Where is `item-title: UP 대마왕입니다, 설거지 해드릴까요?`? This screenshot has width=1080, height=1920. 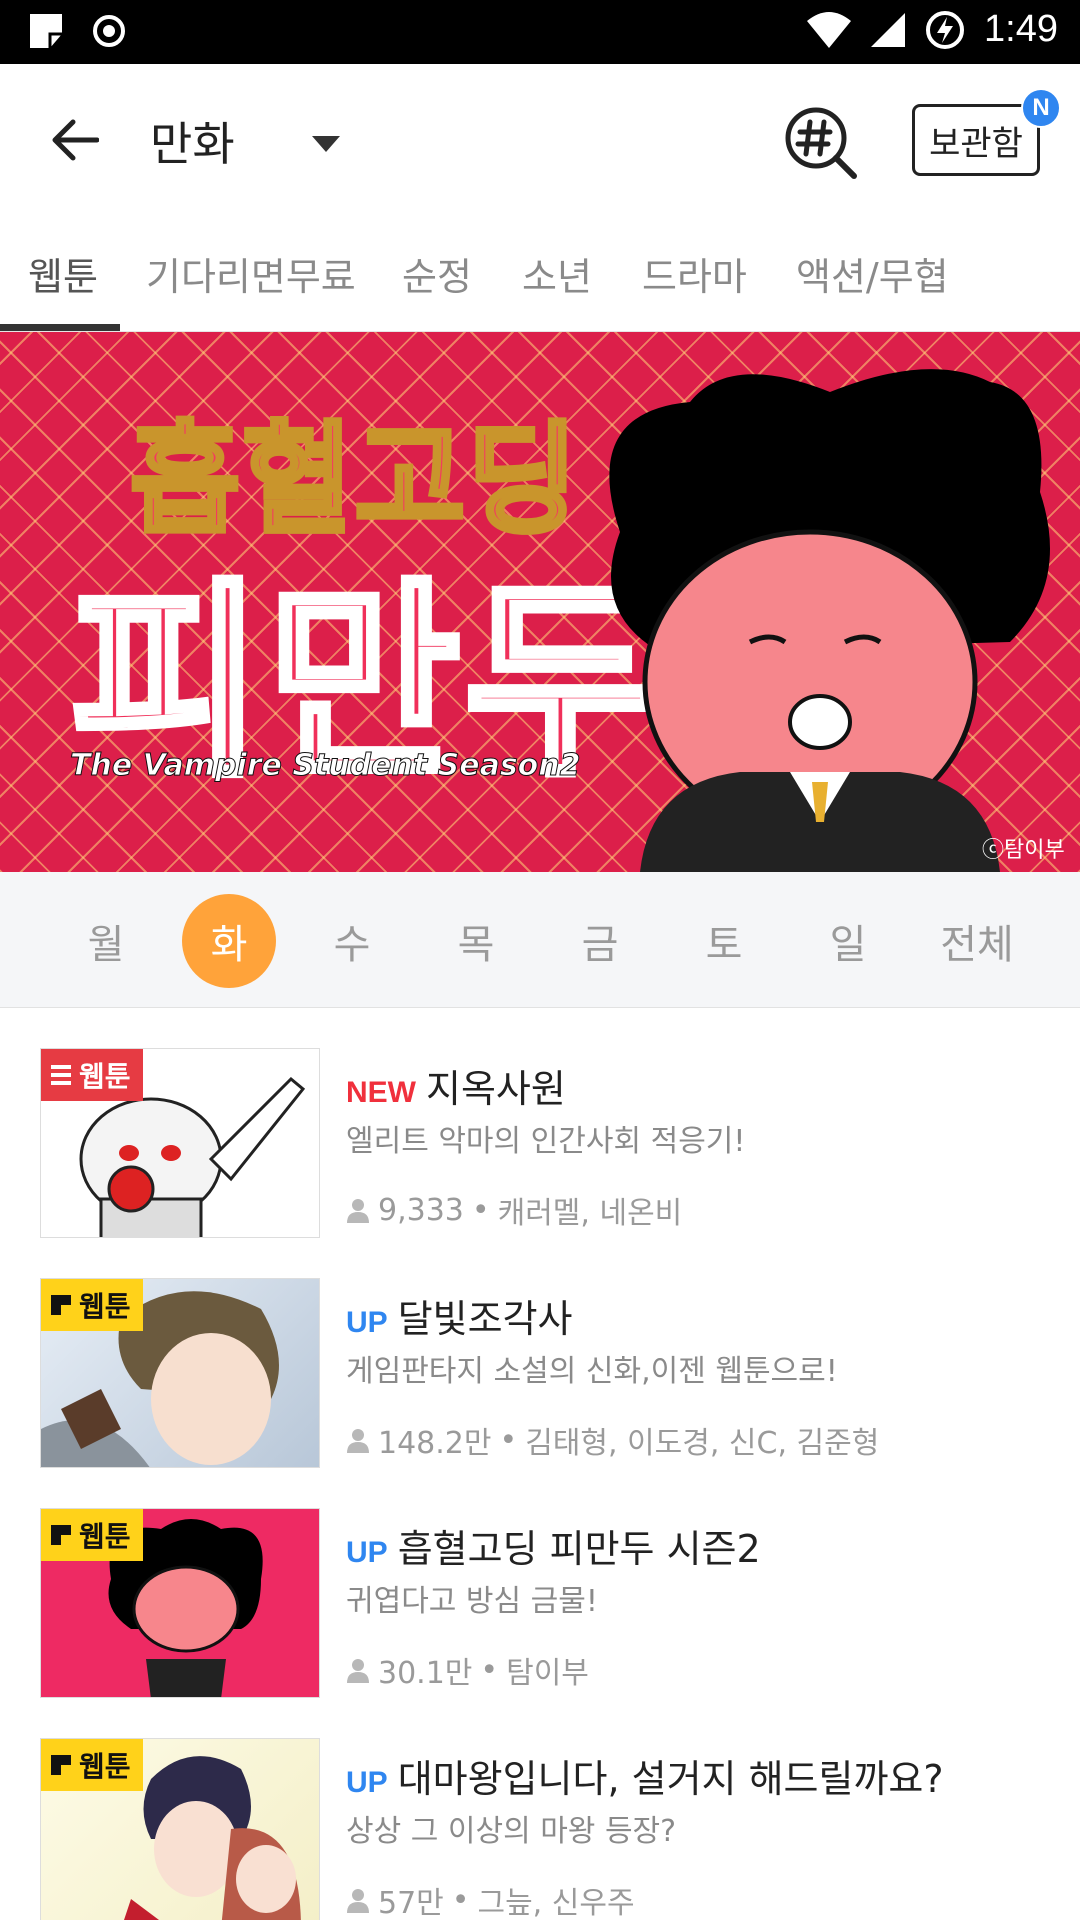
item-title: UP 대마왕입니다, 설거지 해드릴까요? is located at coordinates (645, 1775).